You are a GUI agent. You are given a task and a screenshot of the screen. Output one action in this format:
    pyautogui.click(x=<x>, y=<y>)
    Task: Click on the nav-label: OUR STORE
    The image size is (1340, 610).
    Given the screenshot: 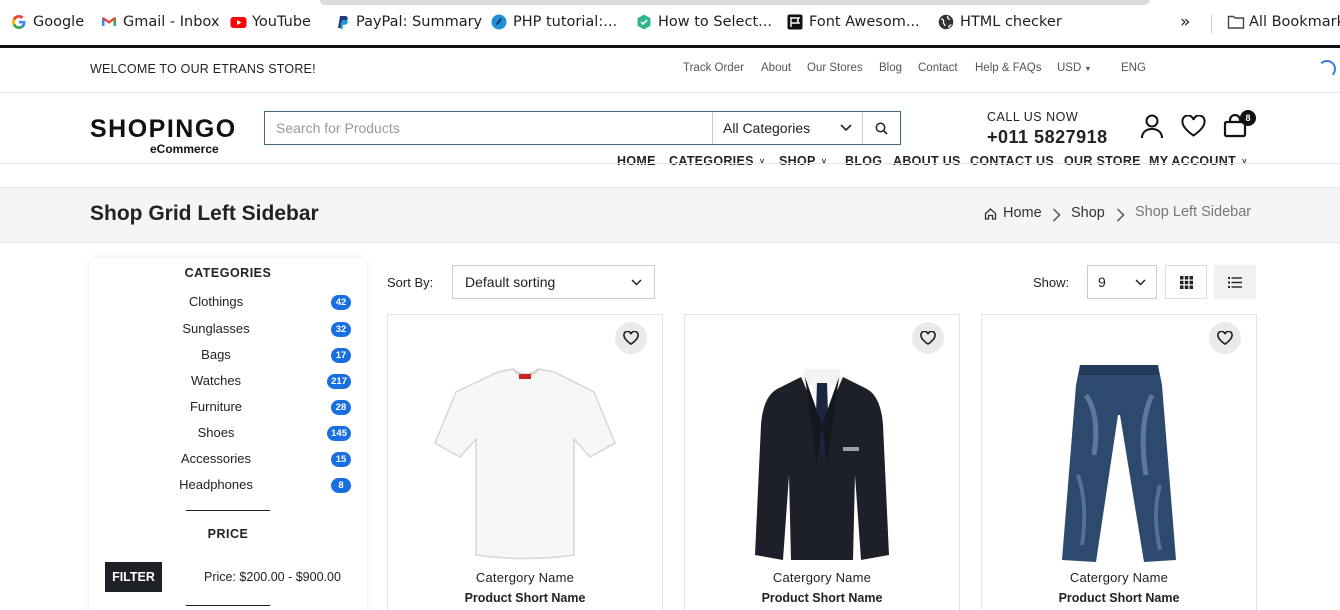 What is the action you would take?
    pyautogui.click(x=1102, y=161)
    